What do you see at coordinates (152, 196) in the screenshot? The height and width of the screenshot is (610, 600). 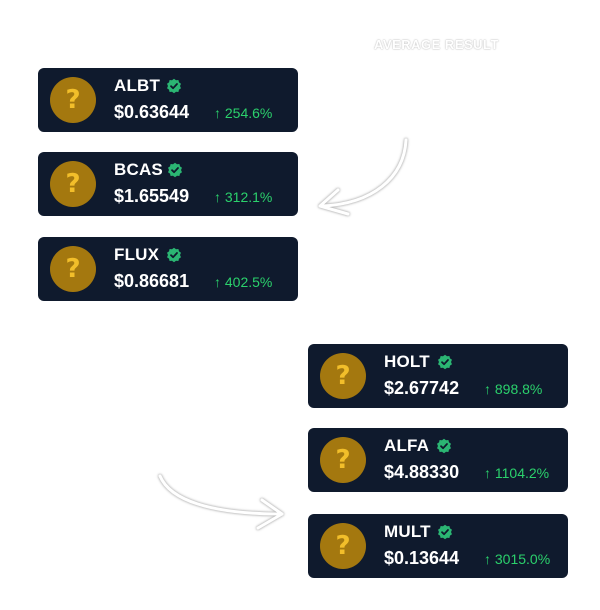 I see `token-price: $1.65549` at bounding box center [152, 196].